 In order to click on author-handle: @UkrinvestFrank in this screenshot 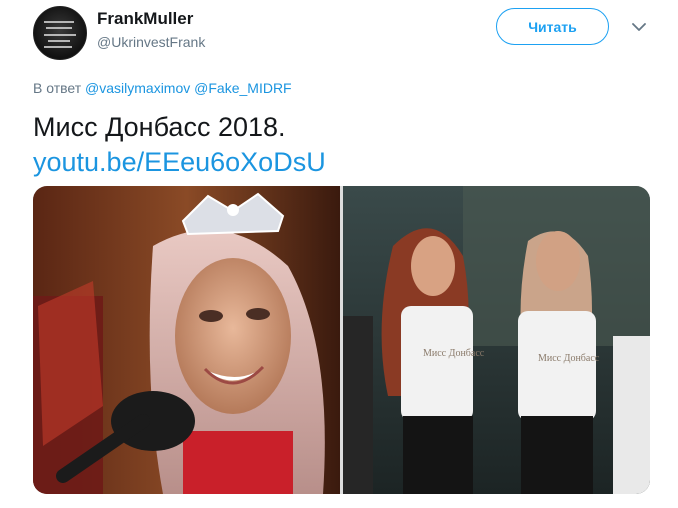, I will do `click(151, 42)`.